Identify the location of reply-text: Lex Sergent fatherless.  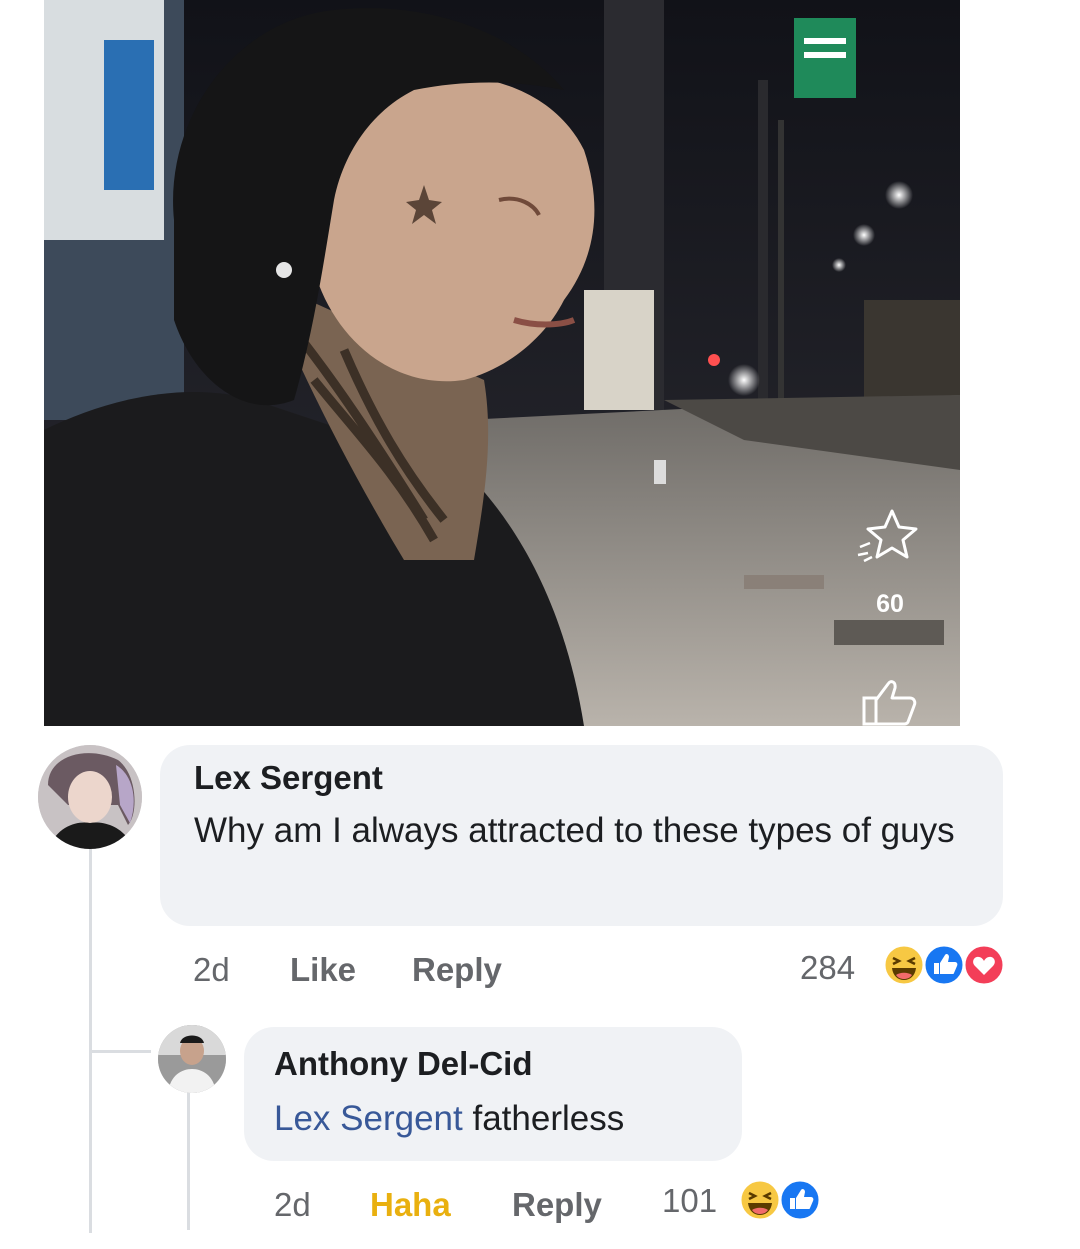
(449, 1119).